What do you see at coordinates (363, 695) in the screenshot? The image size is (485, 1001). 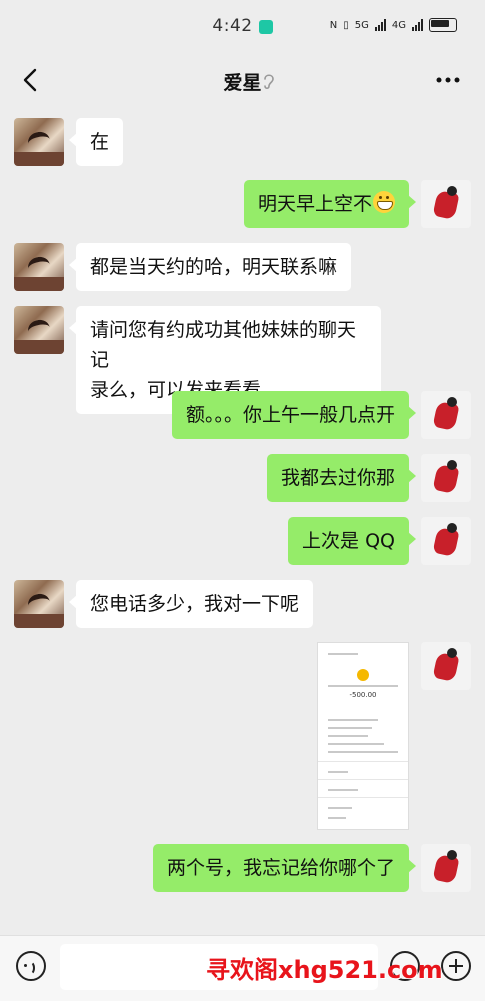 I see `payment-amount: -500.00` at bounding box center [363, 695].